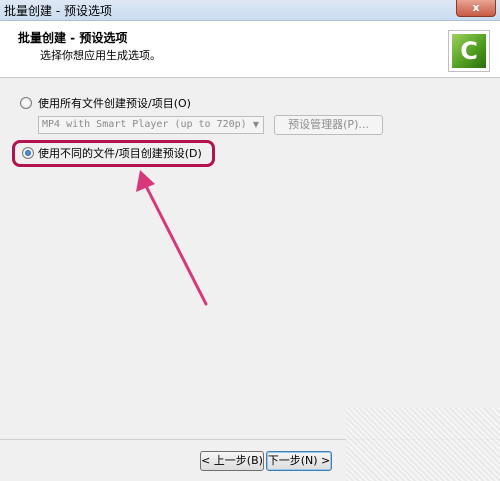  I want to click on back-button: < 上一步(B), so click(232, 461).